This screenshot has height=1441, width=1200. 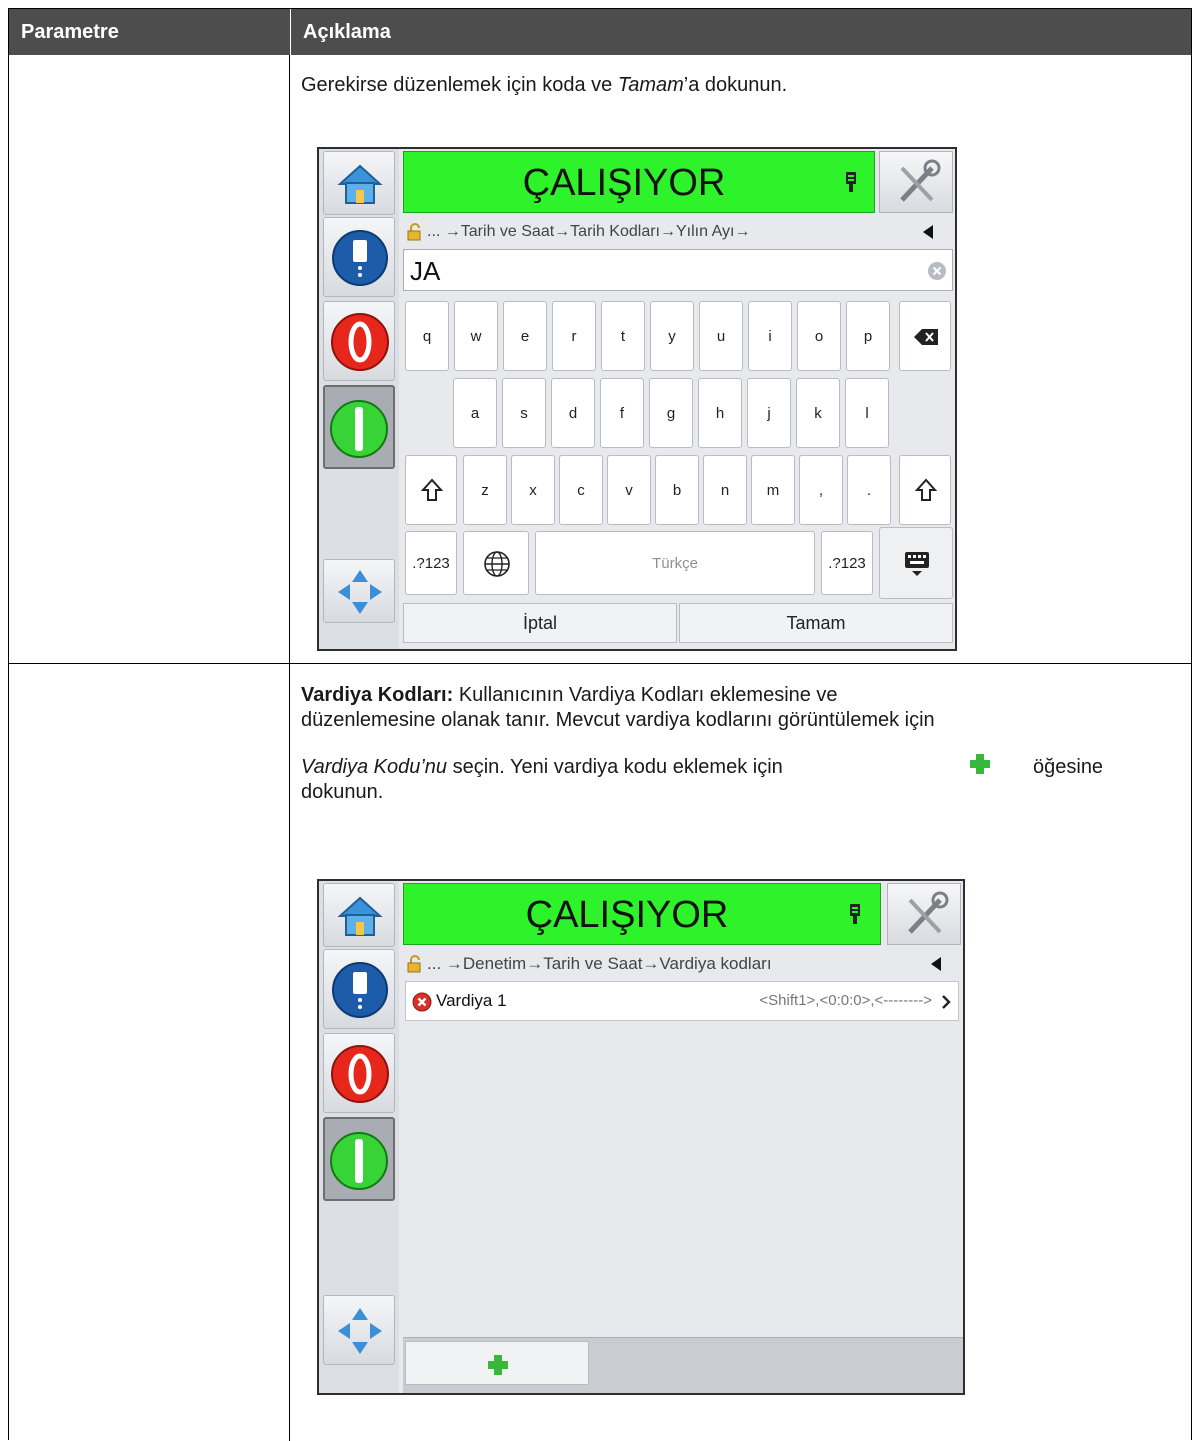 I want to click on key-keys_row3-1: x, so click(x=533, y=490).